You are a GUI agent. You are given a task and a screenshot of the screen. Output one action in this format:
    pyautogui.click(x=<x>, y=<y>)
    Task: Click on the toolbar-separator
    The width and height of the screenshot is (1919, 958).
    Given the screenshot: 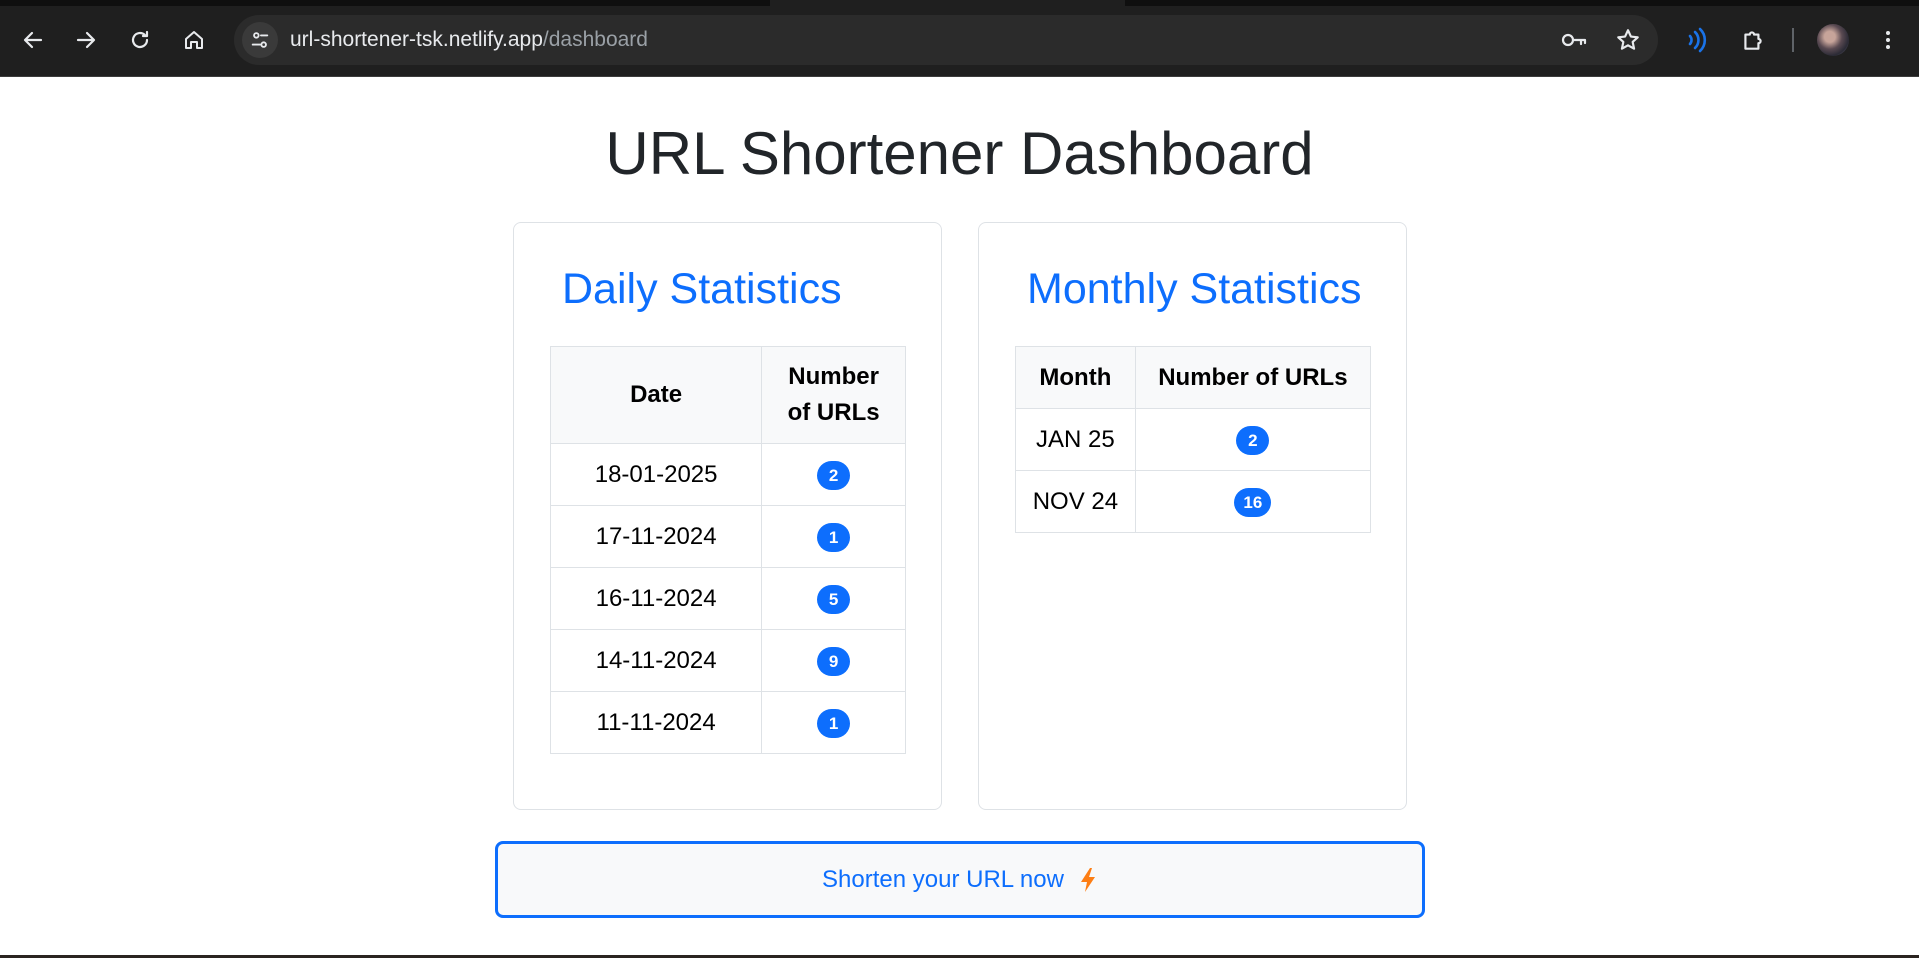 What is the action you would take?
    pyautogui.click(x=1793, y=40)
    